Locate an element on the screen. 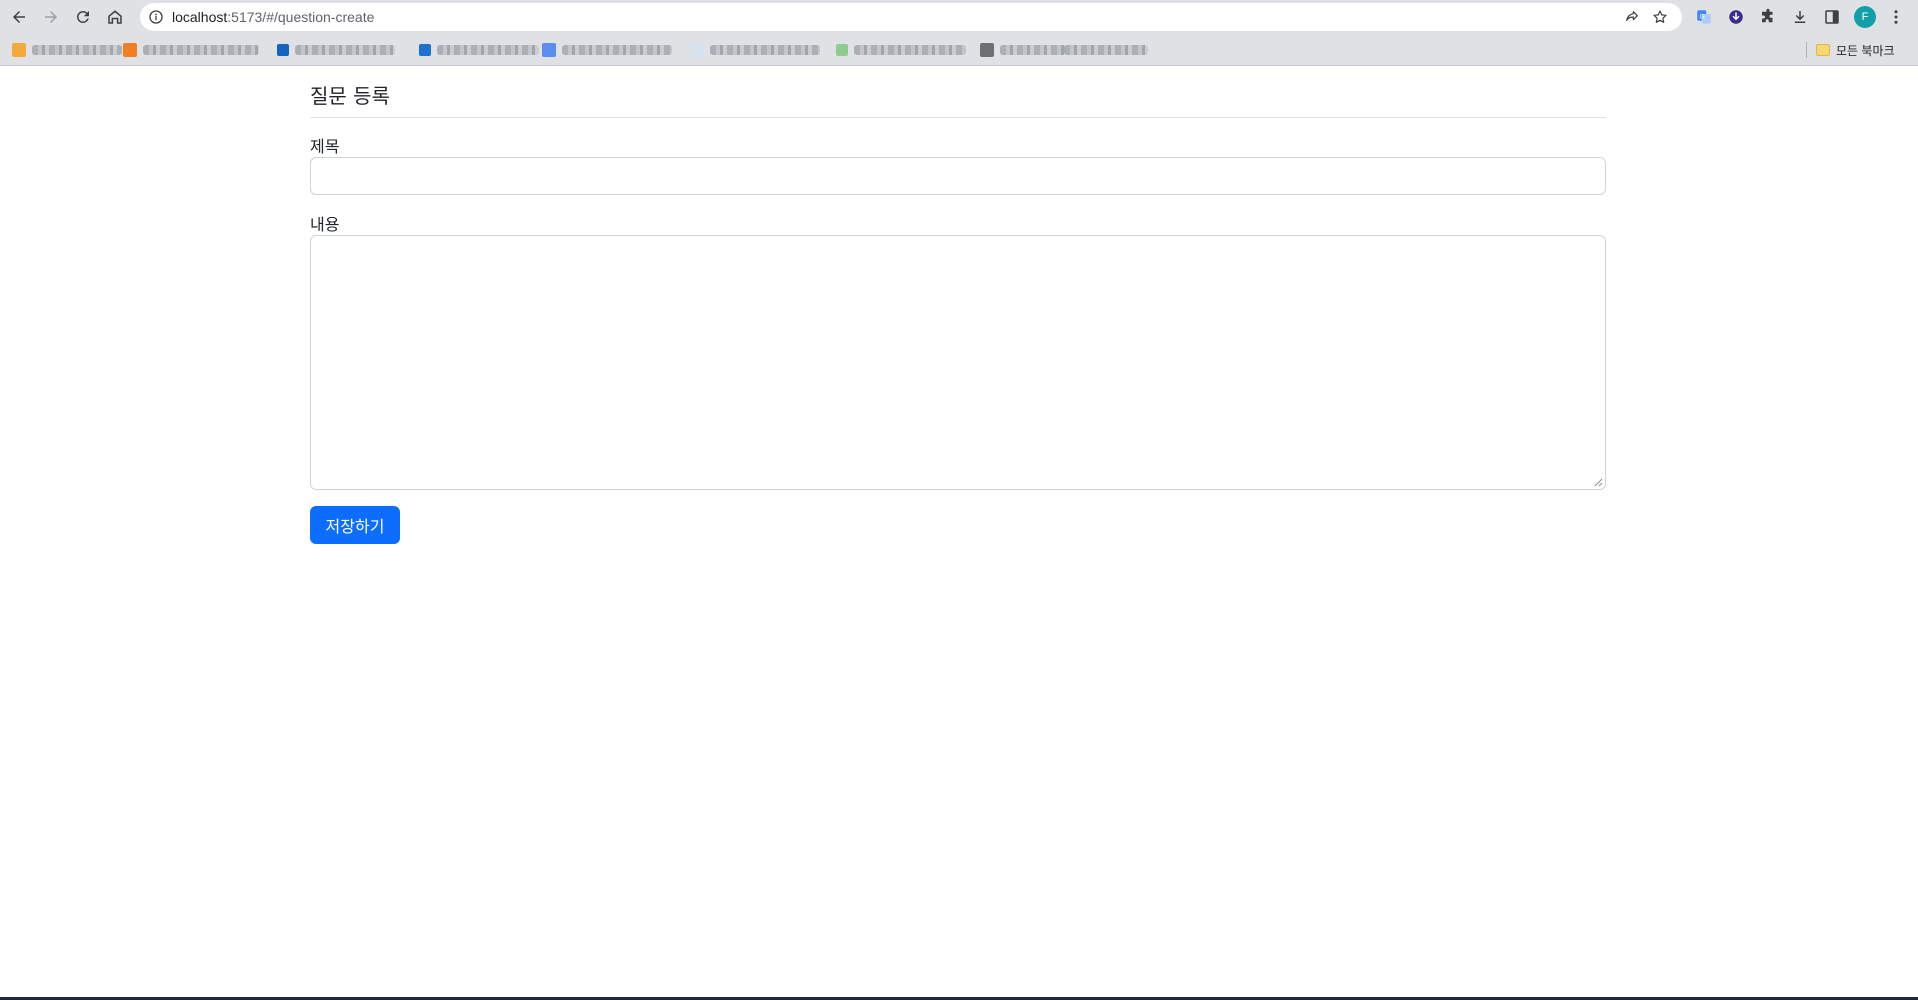  downloads-button is located at coordinates (1800, 17).